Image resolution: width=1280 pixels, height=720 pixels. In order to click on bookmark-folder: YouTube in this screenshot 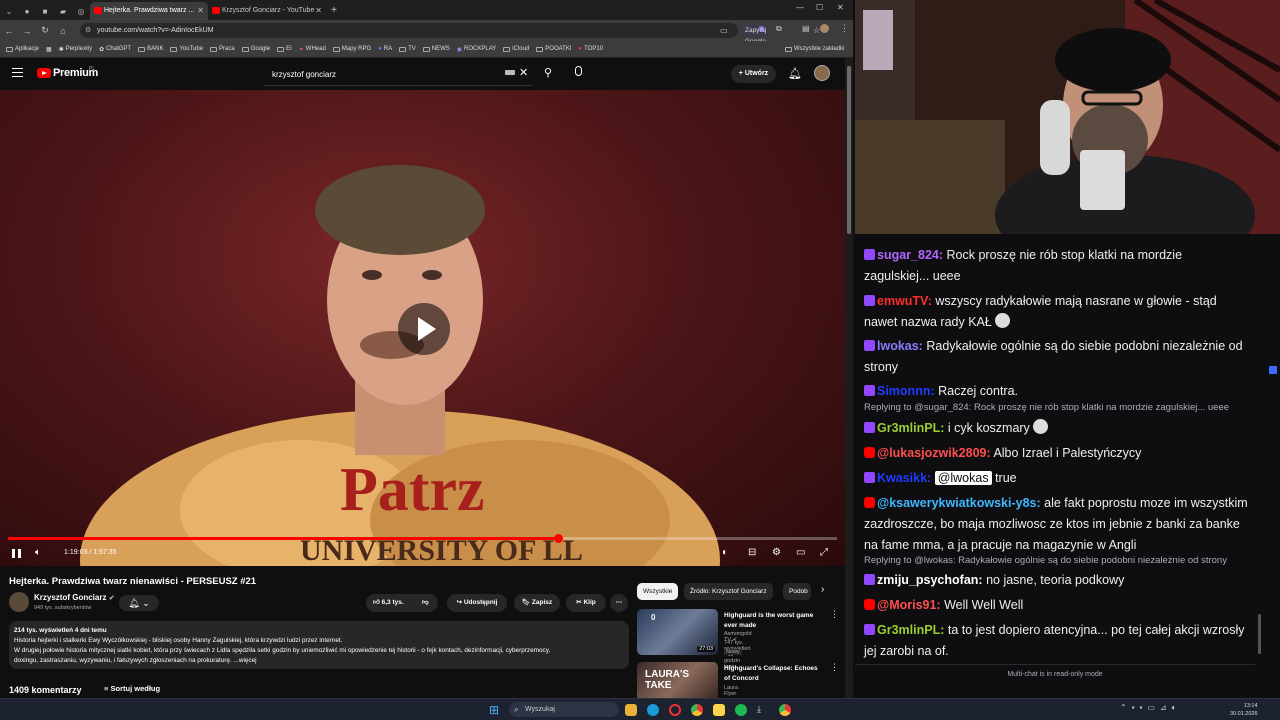, I will do `click(186, 49)`.